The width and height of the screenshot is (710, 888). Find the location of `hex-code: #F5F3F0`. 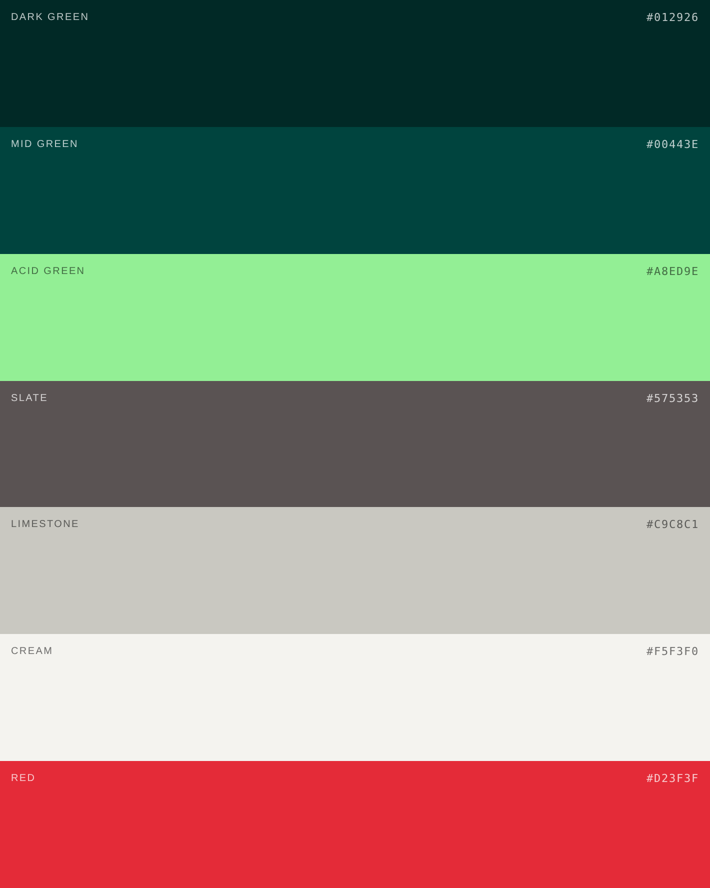

hex-code: #F5F3F0 is located at coordinates (672, 652).